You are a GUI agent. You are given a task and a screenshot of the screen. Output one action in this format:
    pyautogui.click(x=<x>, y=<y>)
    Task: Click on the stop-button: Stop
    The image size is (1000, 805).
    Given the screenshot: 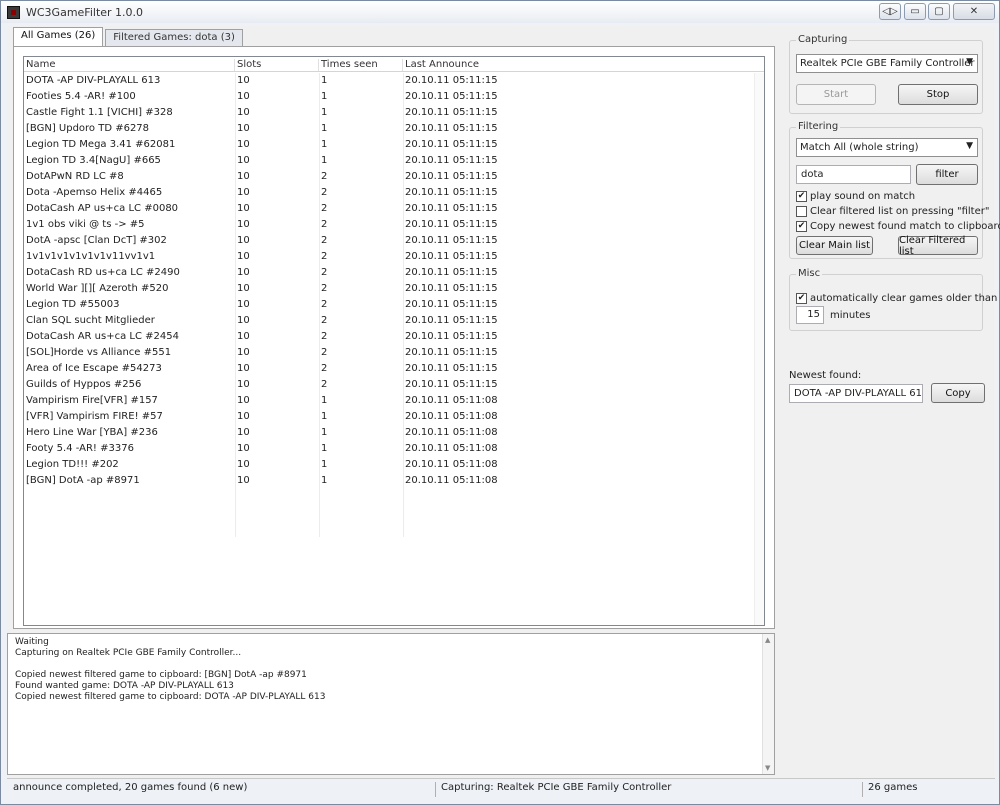 What is the action you would take?
    pyautogui.click(x=938, y=94)
    